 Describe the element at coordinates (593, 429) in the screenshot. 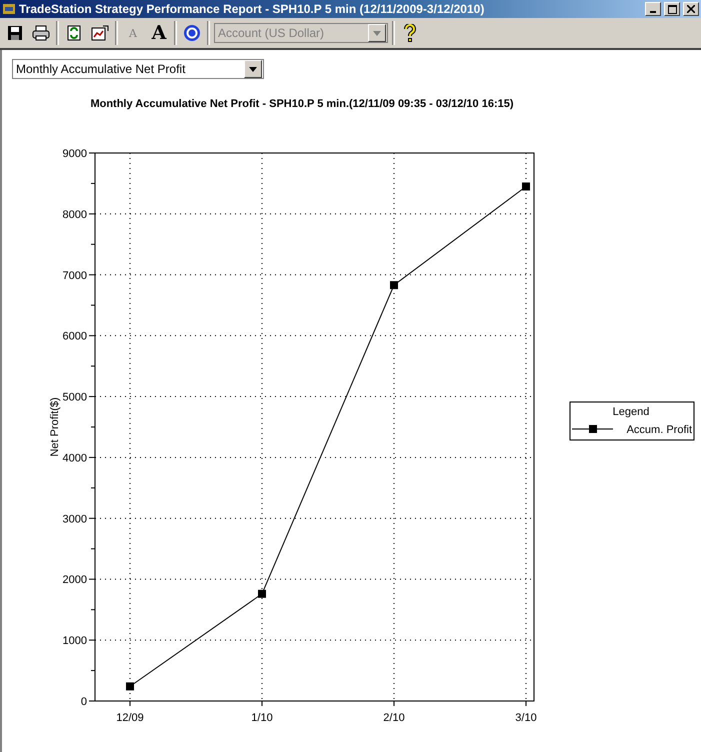

I see `legend-line-icon` at that location.